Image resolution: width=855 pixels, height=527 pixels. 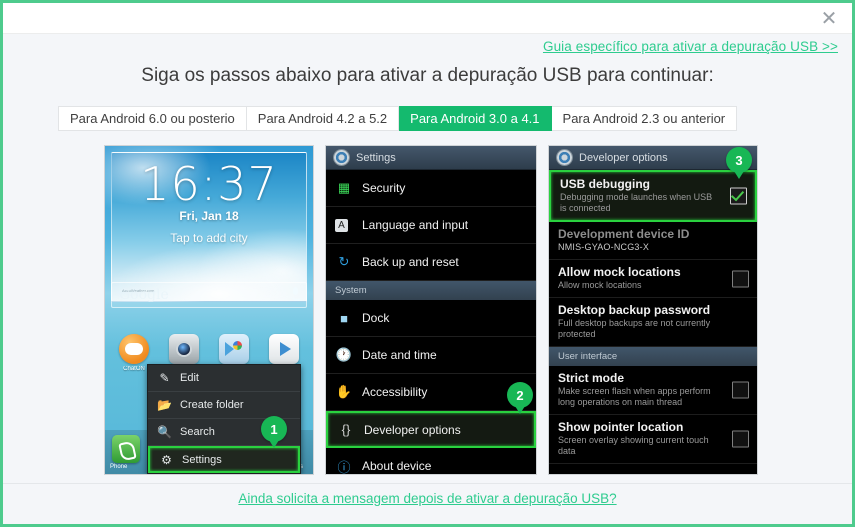 What do you see at coordinates (344, 261) in the screenshot?
I see `backup-reset-icon: ↻` at bounding box center [344, 261].